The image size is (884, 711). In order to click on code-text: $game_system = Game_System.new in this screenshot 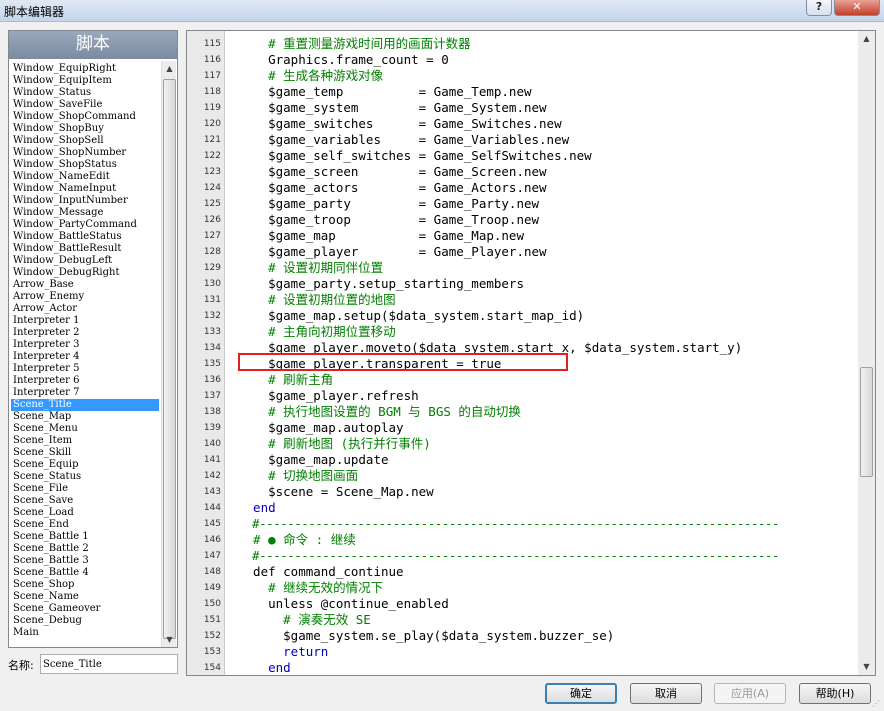, I will do `click(392, 108)`.